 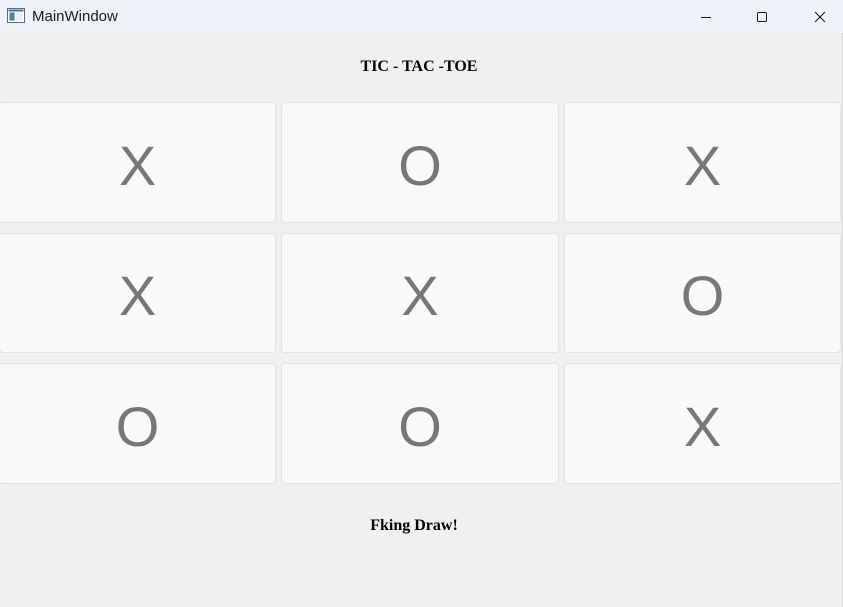 I want to click on board-cell-8: O, so click(x=420, y=423).